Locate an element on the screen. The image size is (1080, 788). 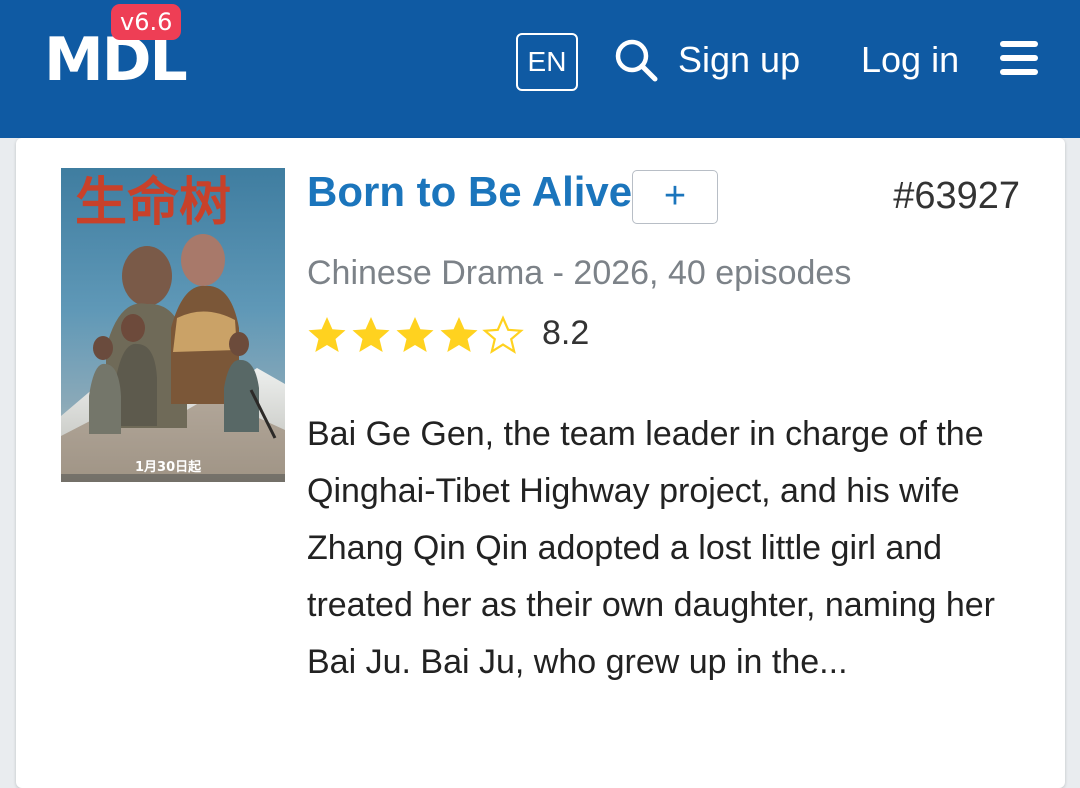
rating-value: 8.2 is located at coordinates (566, 333).